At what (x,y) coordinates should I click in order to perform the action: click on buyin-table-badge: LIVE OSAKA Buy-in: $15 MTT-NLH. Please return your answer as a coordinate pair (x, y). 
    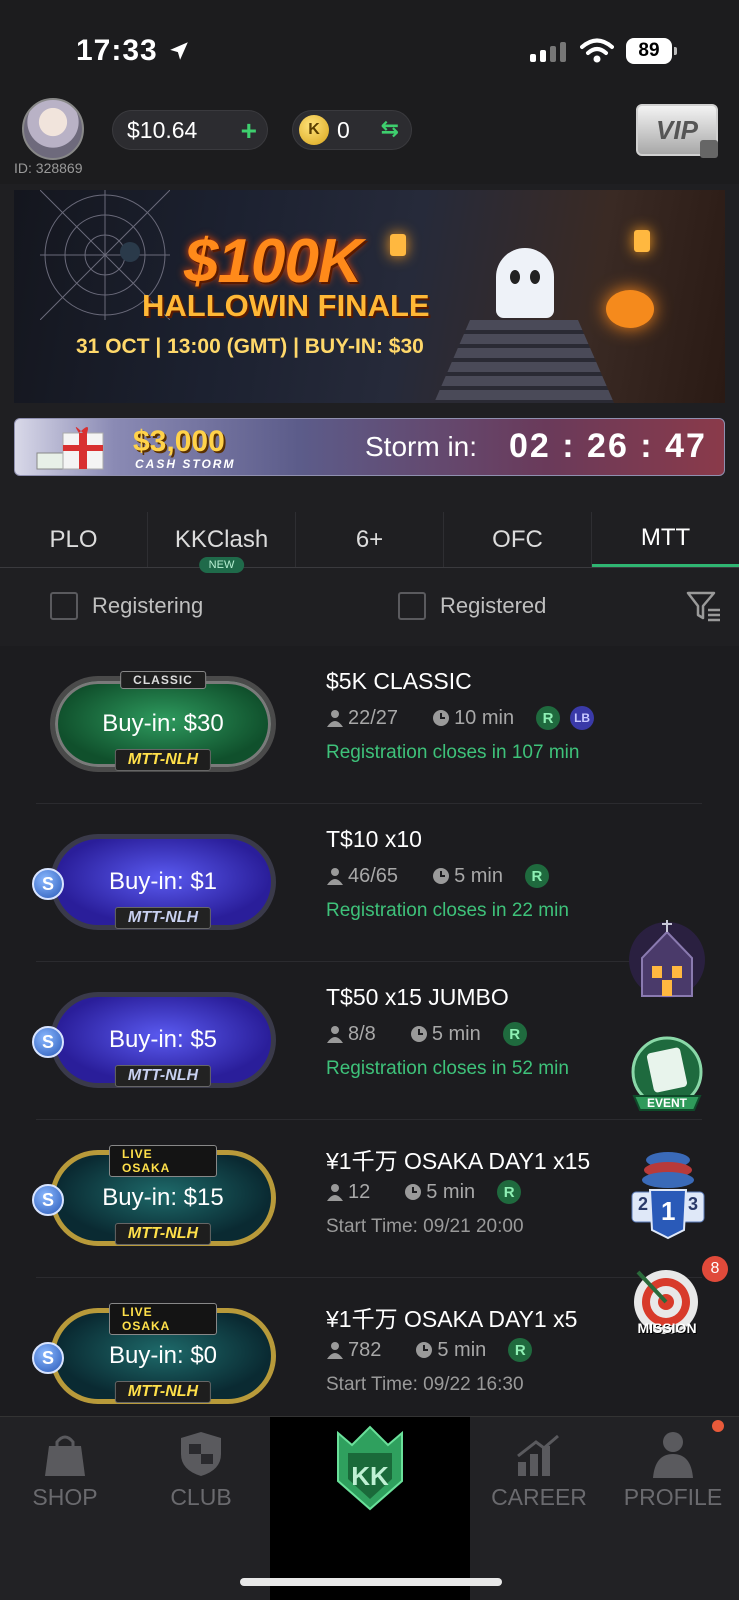
    Looking at the image, I should click on (163, 1195).